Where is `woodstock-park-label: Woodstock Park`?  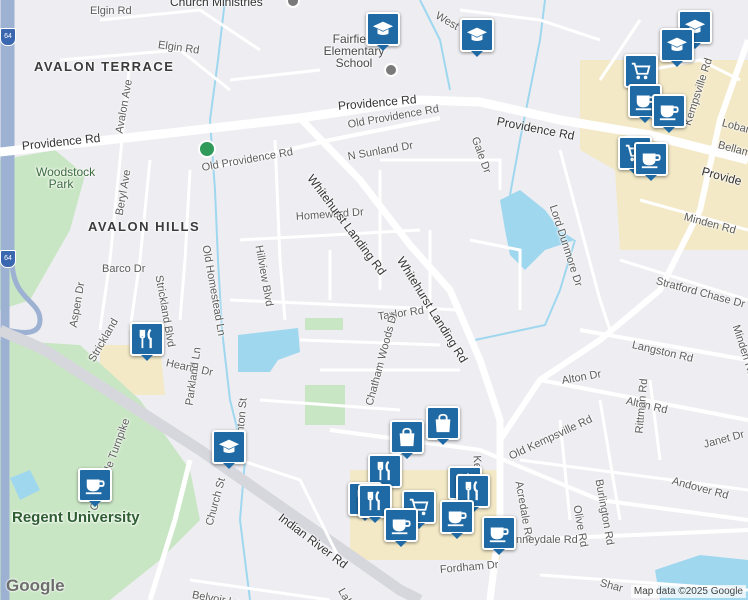
woodstock-park-label: Woodstock Park is located at coordinates (66, 178).